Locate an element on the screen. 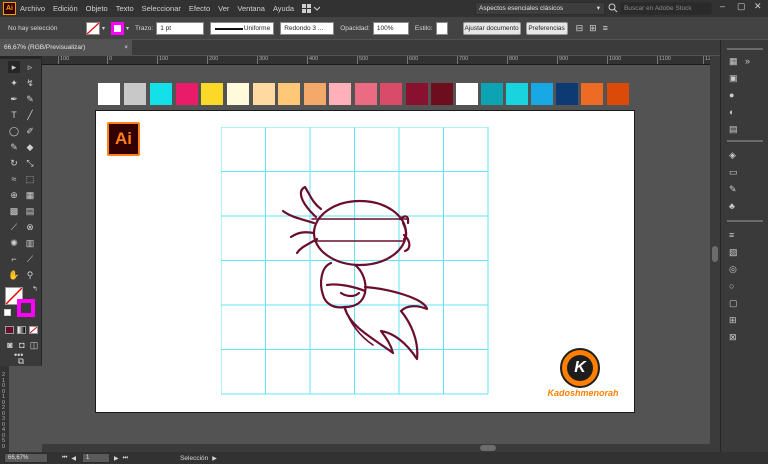 The height and width of the screenshot is (464, 768). stroke-swatch is located at coordinates (118, 28).